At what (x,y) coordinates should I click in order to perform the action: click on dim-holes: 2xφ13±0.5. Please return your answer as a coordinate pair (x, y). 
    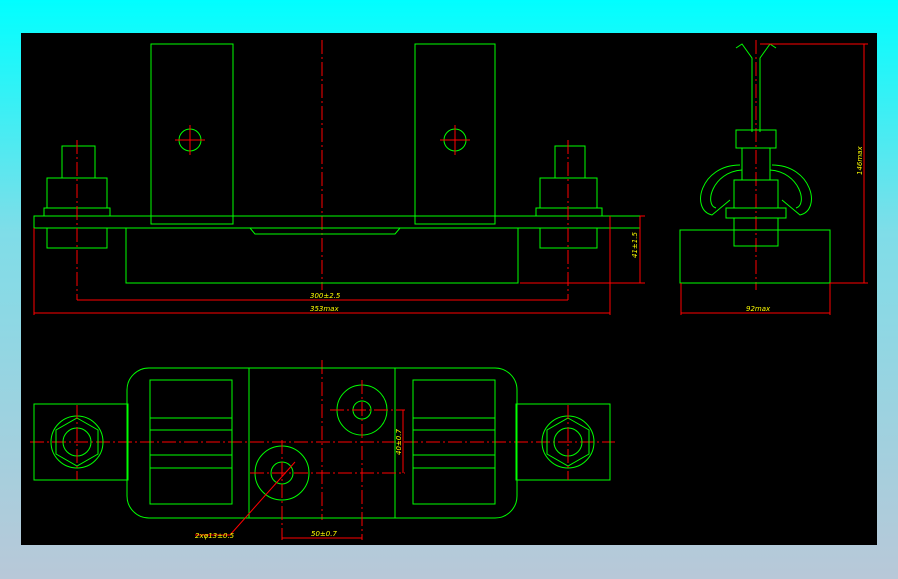
    Looking at the image, I should click on (215, 536).